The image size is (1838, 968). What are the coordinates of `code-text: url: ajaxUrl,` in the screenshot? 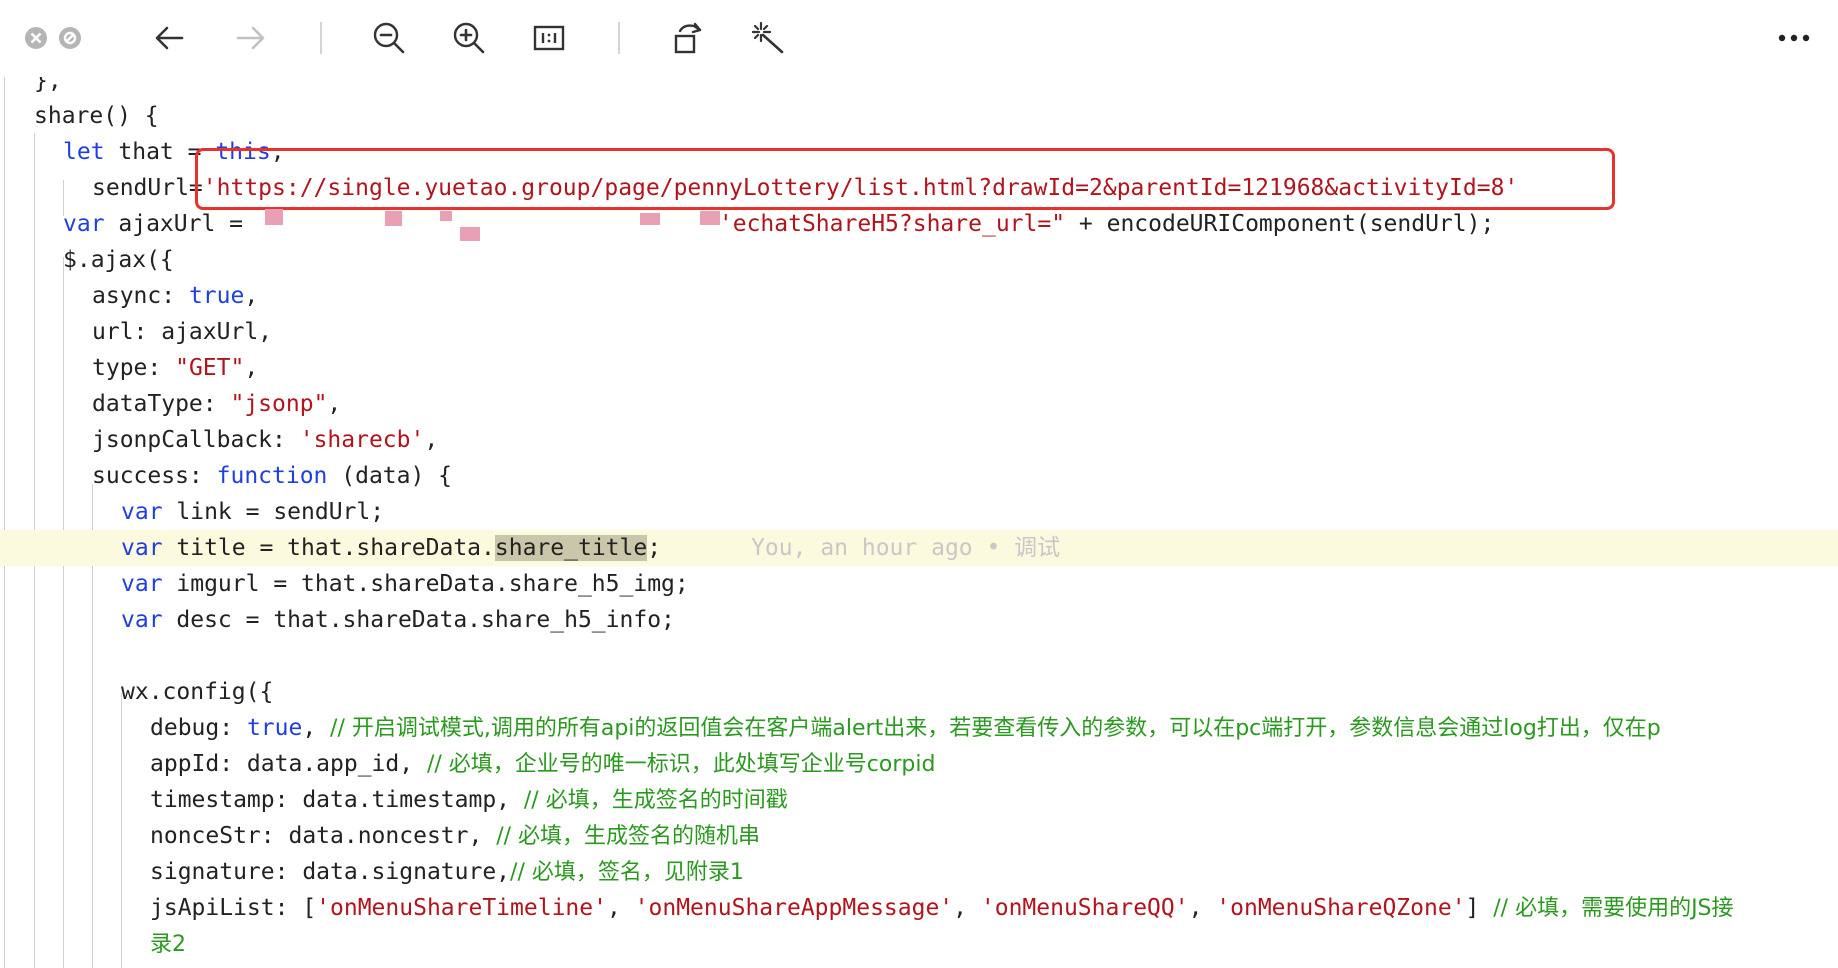 It's located at (182, 332).